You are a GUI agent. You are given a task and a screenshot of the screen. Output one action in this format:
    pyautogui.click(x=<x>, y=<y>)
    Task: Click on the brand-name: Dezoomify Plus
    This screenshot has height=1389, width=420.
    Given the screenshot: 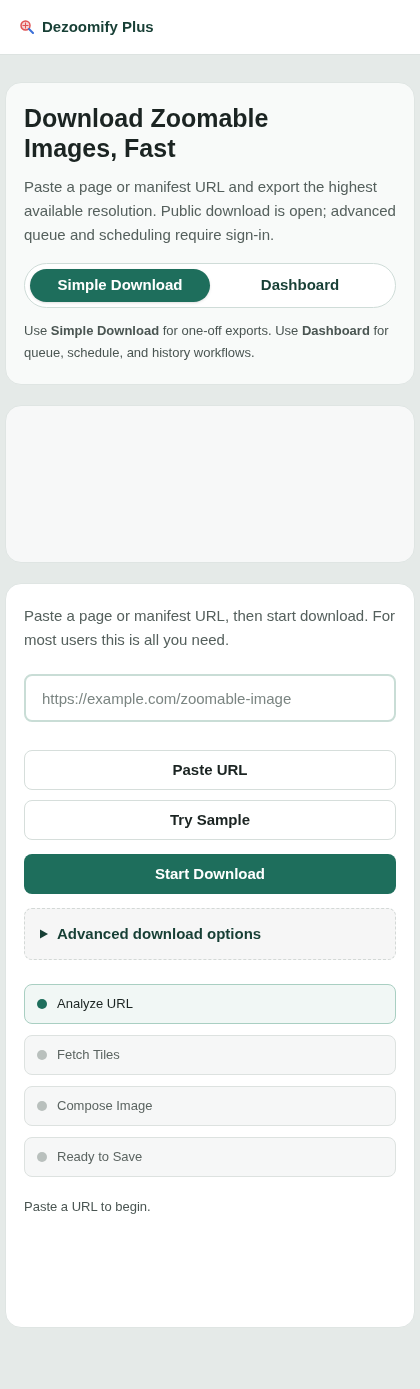 What is the action you would take?
    pyautogui.click(x=98, y=26)
    